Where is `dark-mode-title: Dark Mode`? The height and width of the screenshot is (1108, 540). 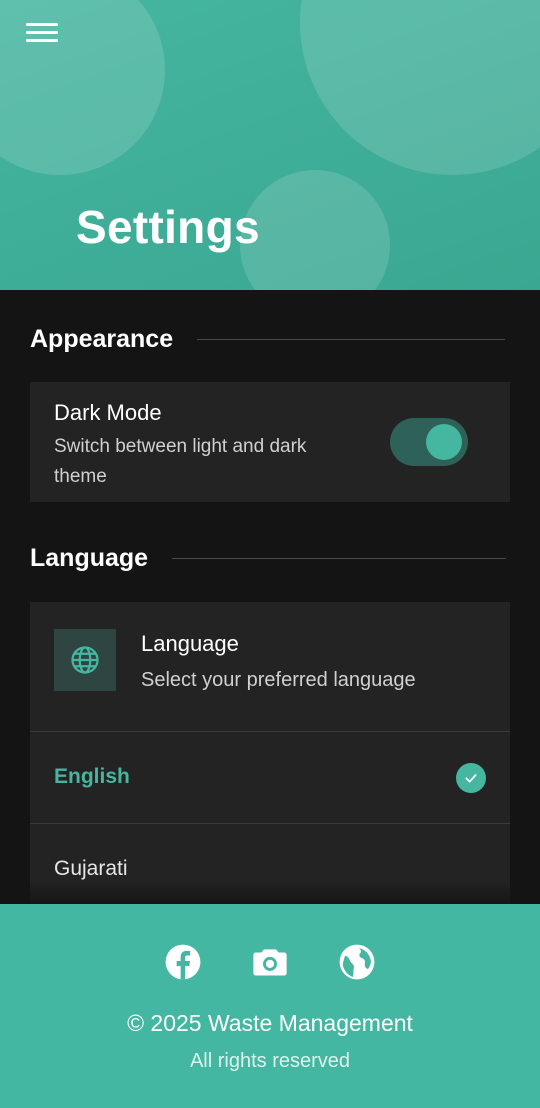
dark-mode-title: Dark Mode is located at coordinates (108, 412).